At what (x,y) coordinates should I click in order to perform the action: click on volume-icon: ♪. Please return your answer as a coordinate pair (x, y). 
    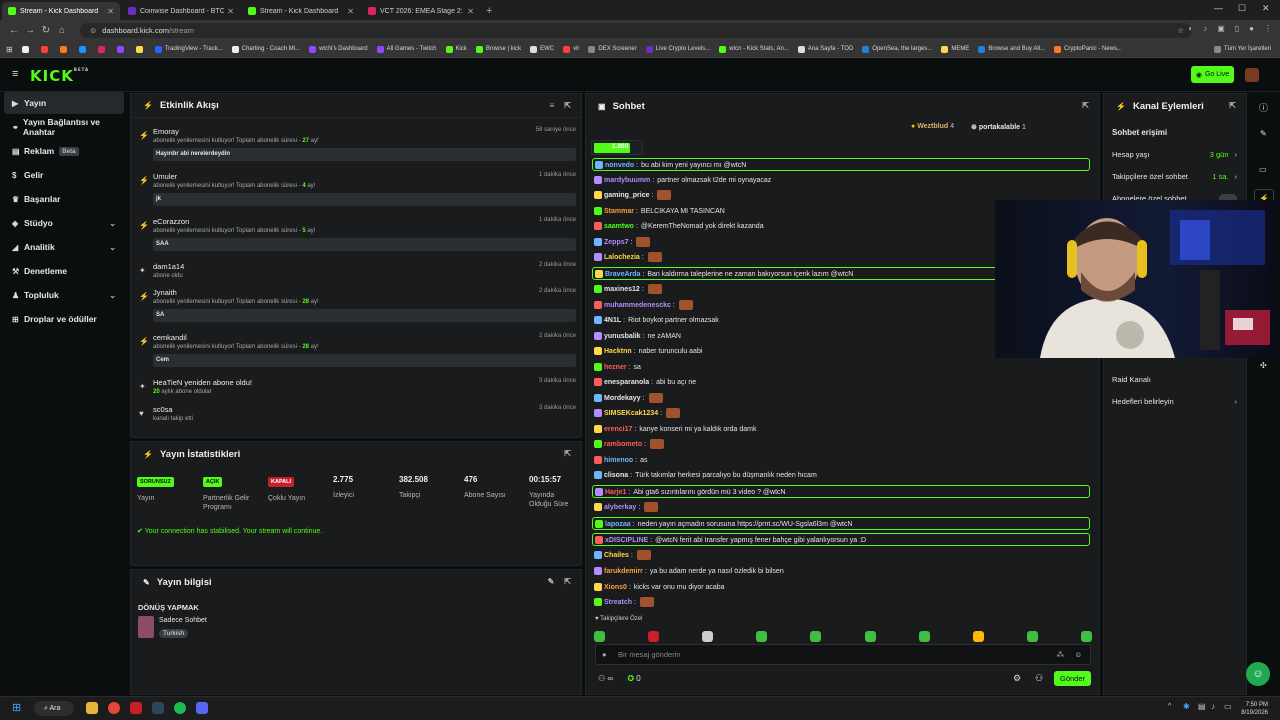
    Looking at the image, I should click on (1205, 28).